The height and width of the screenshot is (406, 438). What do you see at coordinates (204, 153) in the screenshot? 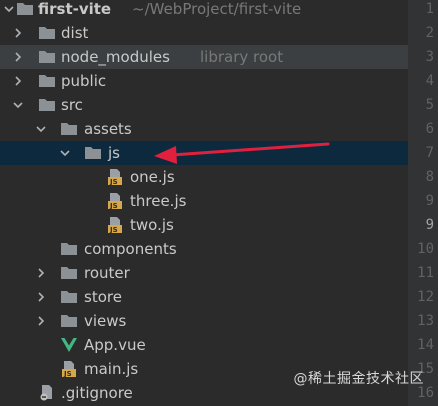
I see `tree-row-js: js` at bounding box center [204, 153].